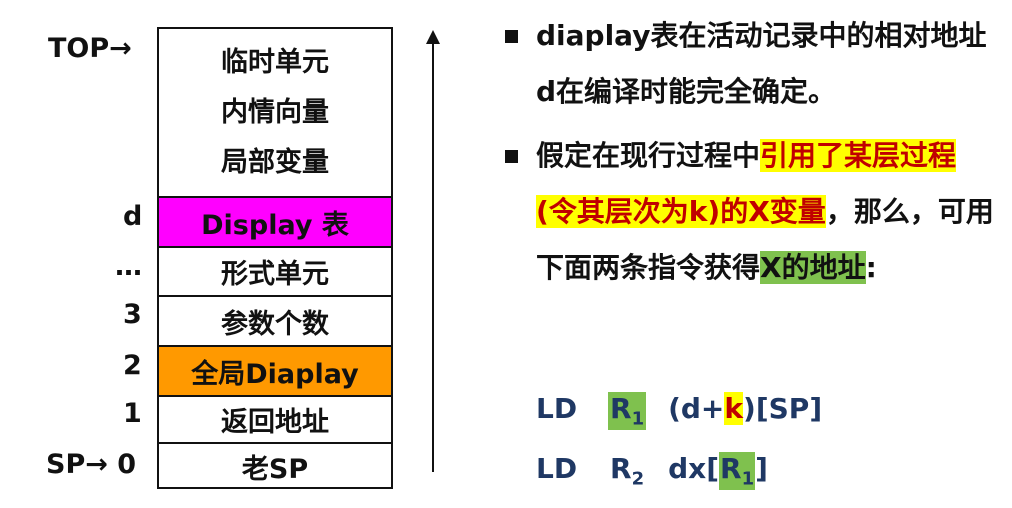 This screenshot has height=508, width=1012. What do you see at coordinates (132, 413) in the screenshot?
I see `one-label: 1` at bounding box center [132, 413].